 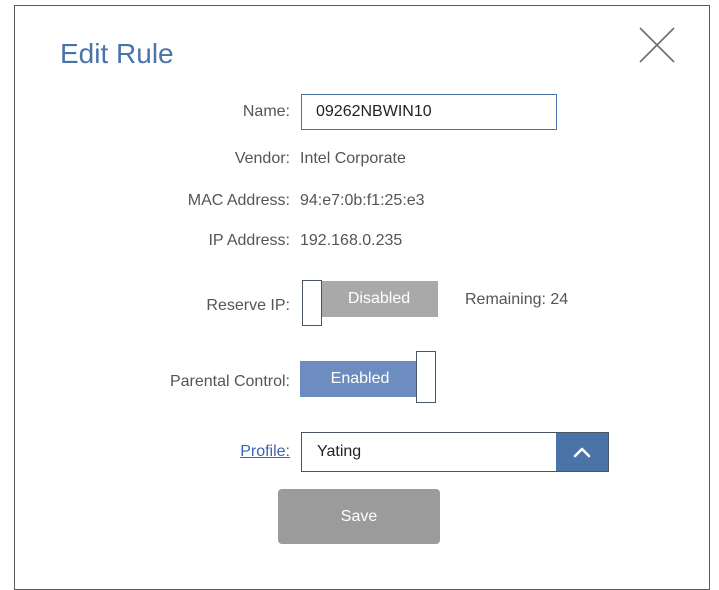 What do you see at coordinates (117, 53) in the screenshot?
I see `dialog-title: Edit Rule` at bounding box center [117, 53].